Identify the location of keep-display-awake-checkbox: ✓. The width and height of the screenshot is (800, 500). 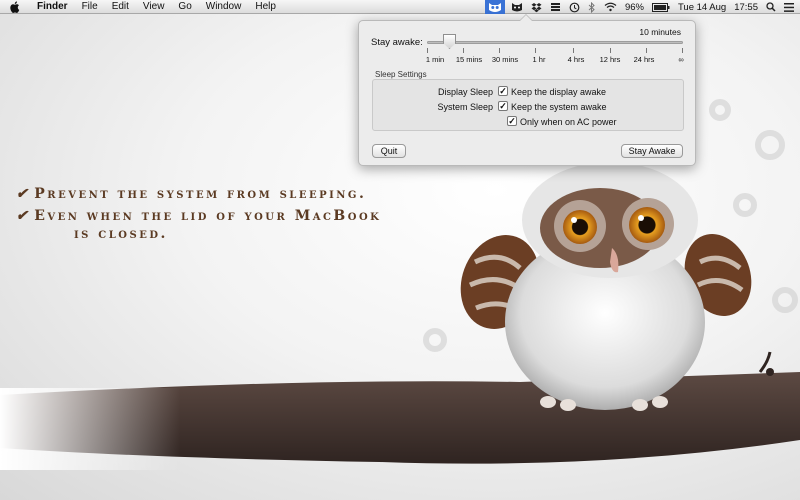
(503, 91).